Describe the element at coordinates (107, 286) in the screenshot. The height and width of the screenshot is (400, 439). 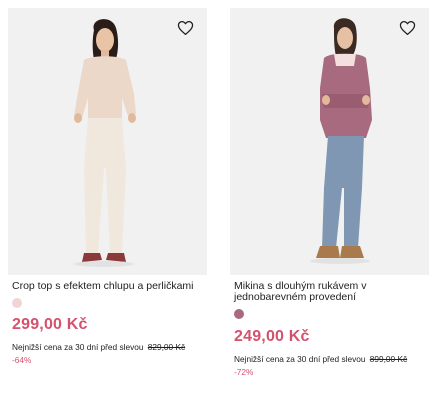
I see `product-name: Crop top s efektem chlupu a perličkami` at that location.